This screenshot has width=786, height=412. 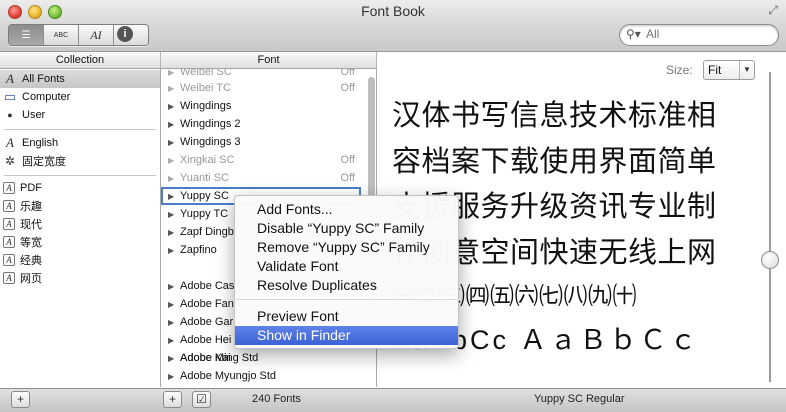 What do you see at coordinates (261, 88) in the screenshot?
I see `font-row-weibei-tc: ▶ Weibei TC Off` at bounding box center [261, 88].